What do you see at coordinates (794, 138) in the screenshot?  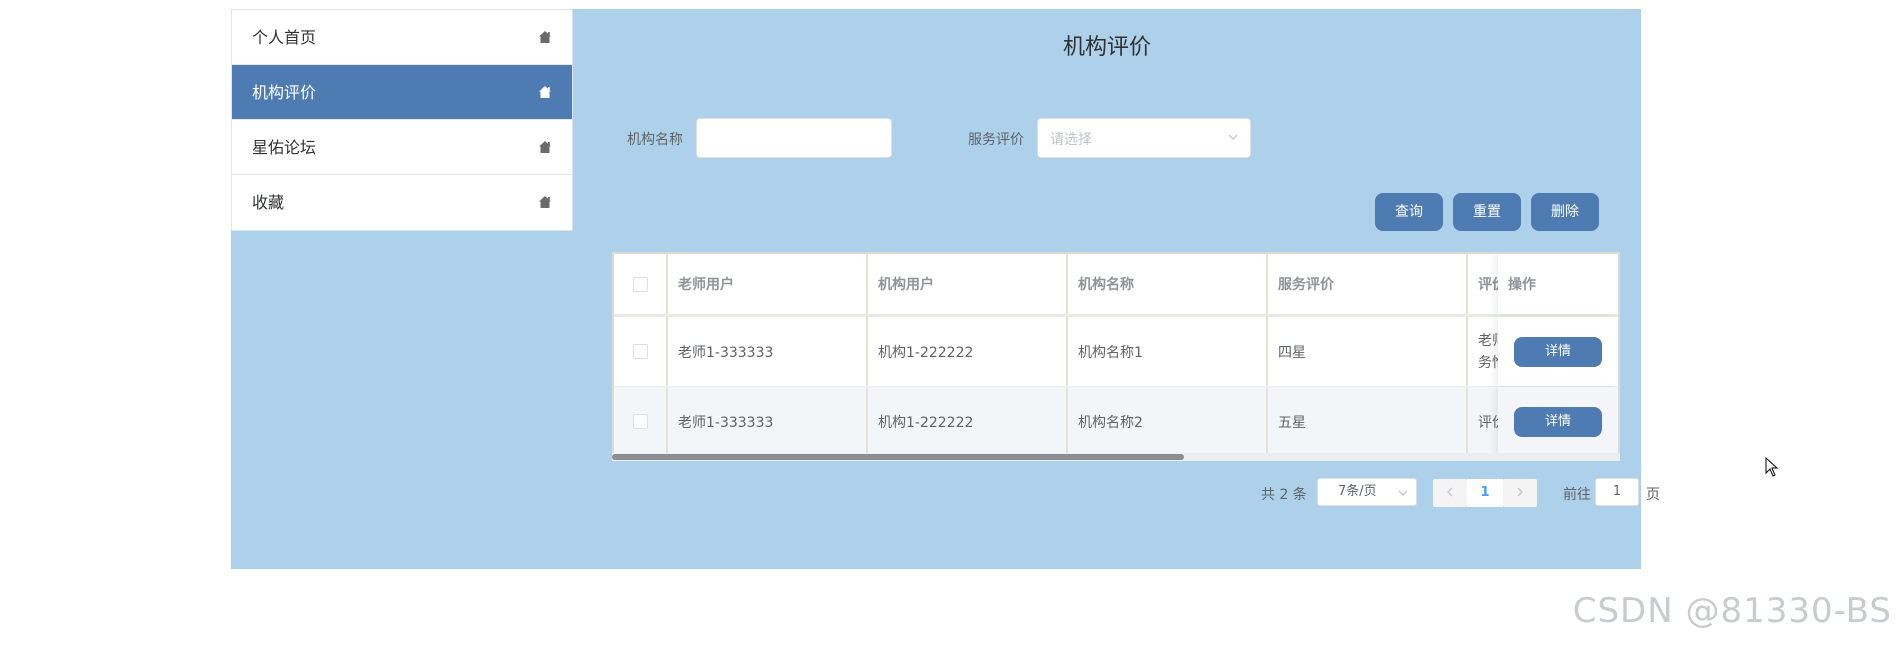 I see `org-name-input` at bounding box center [794, 138].